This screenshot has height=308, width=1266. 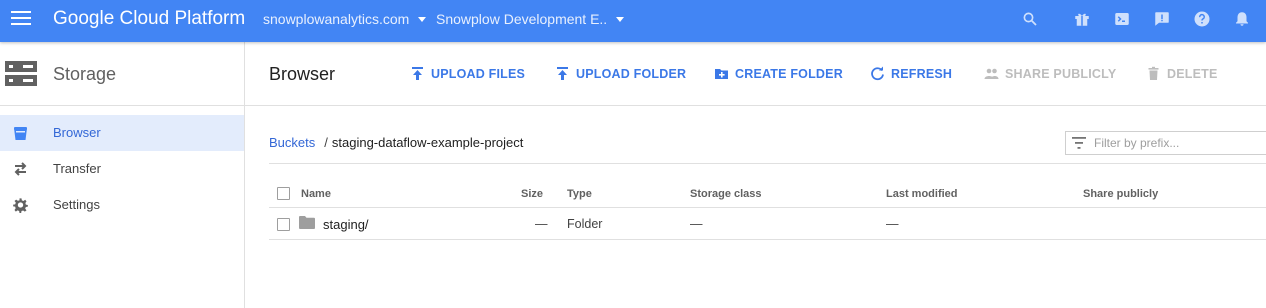 What do you see at coordinates (85, 74) in the screenshot?
I see `sidebar-title: Storage` at bounding box center [85, 74].